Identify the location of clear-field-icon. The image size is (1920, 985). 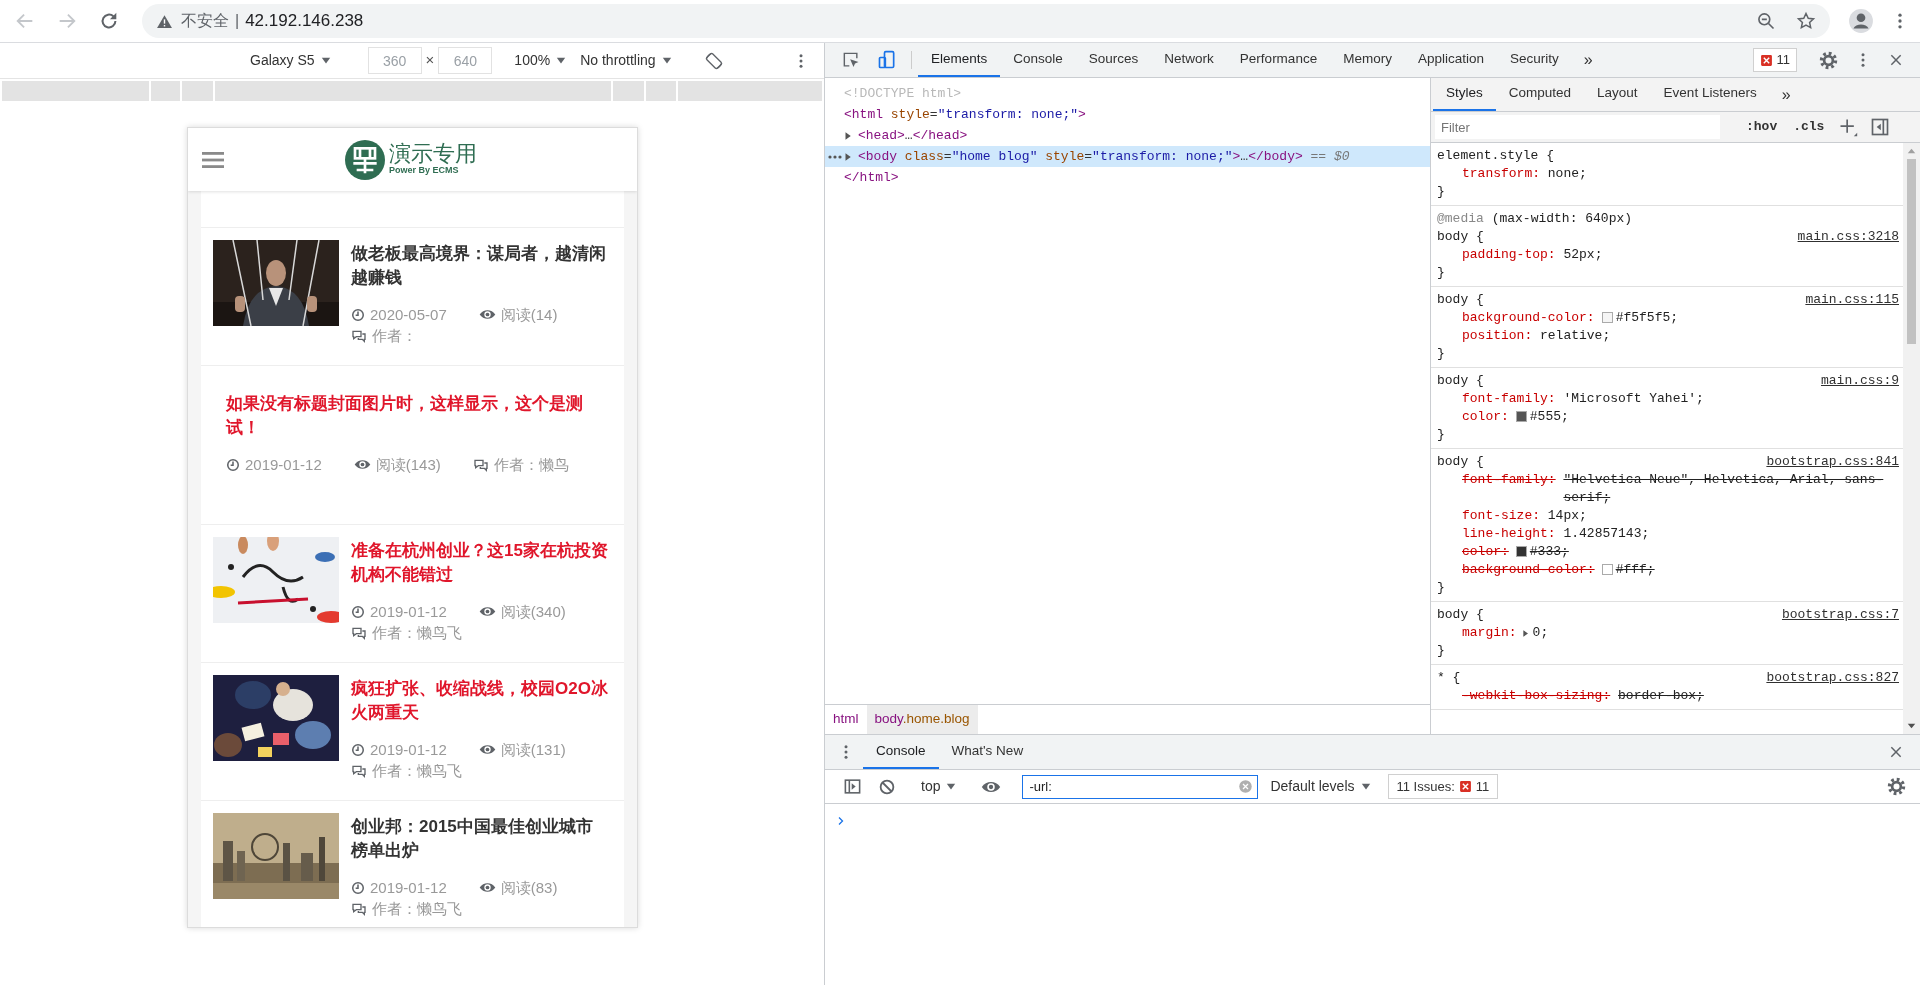
(1246, 786).